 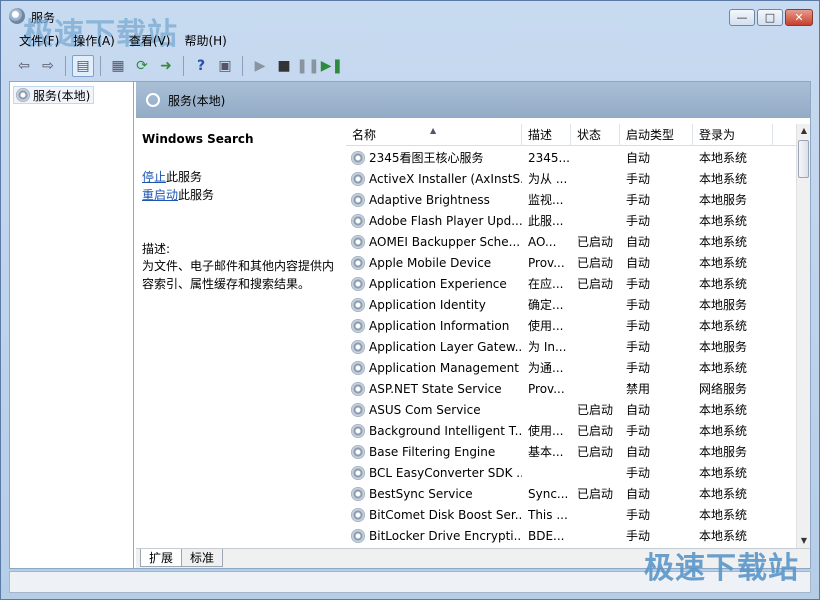 What do you see at coordinates (434, 451) in the screenshot?
I see `service-name-cell: Base Filtering Engine` at bounding box center [434, 451].